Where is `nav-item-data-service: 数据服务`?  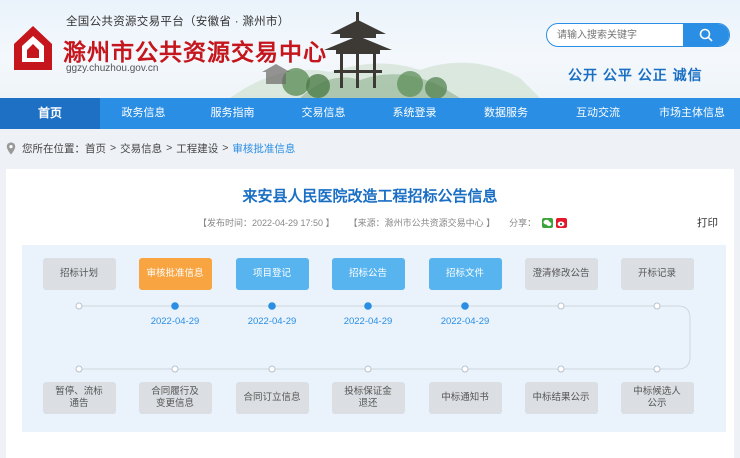
nav-item-data-service: 数据服务 is located at coordinates (506, 113).